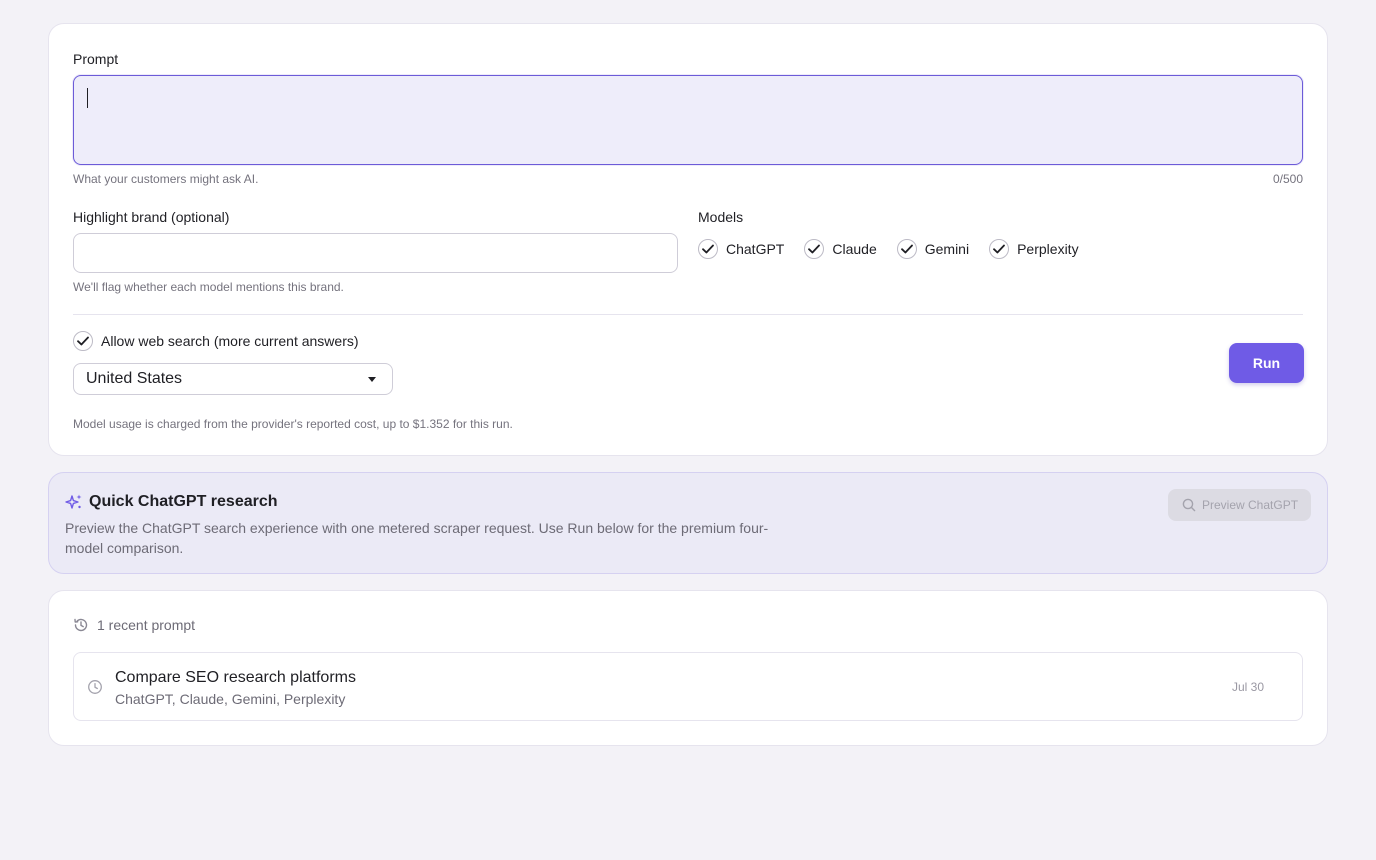 Image resolution: width=1376 pixels, height=860 pixels. I want to click on recent-prompts-header: 1 recent prompt, so click(134, 625).